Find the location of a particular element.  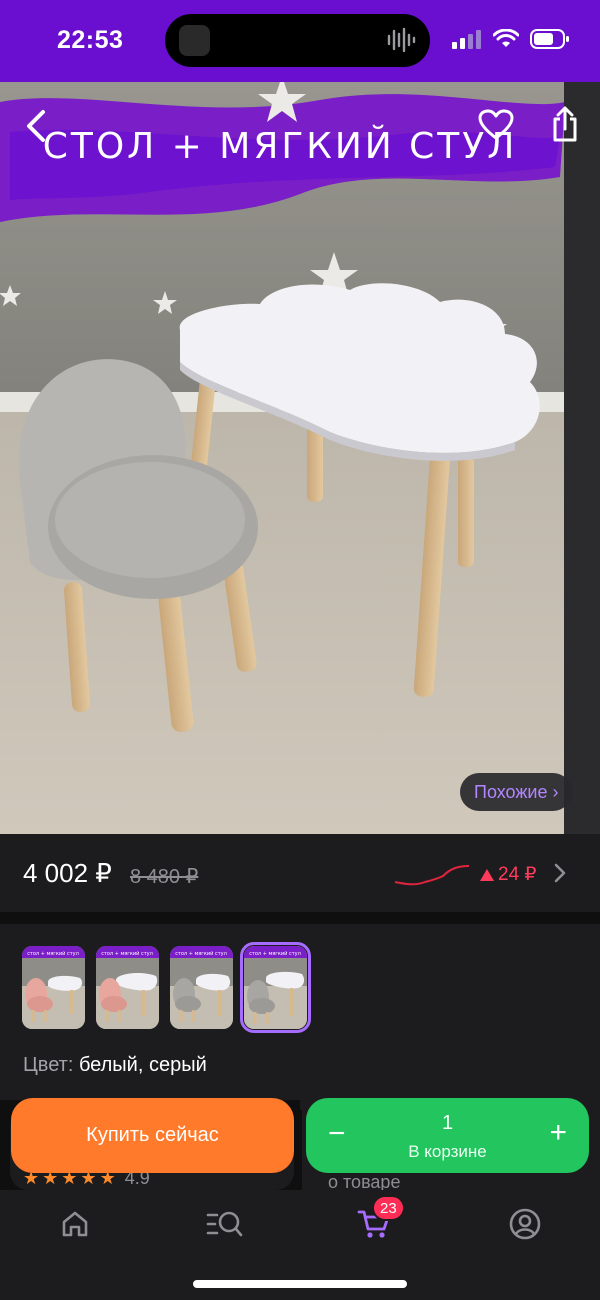

catalog-search-icon is located at coordinates (224, 1224).